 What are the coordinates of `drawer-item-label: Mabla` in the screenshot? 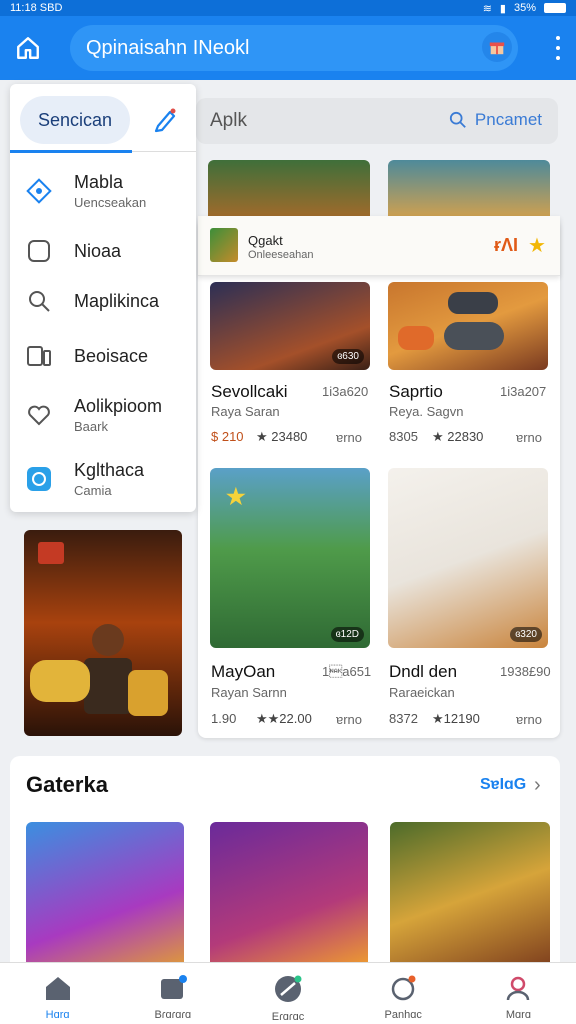 It's located at (99, 182).